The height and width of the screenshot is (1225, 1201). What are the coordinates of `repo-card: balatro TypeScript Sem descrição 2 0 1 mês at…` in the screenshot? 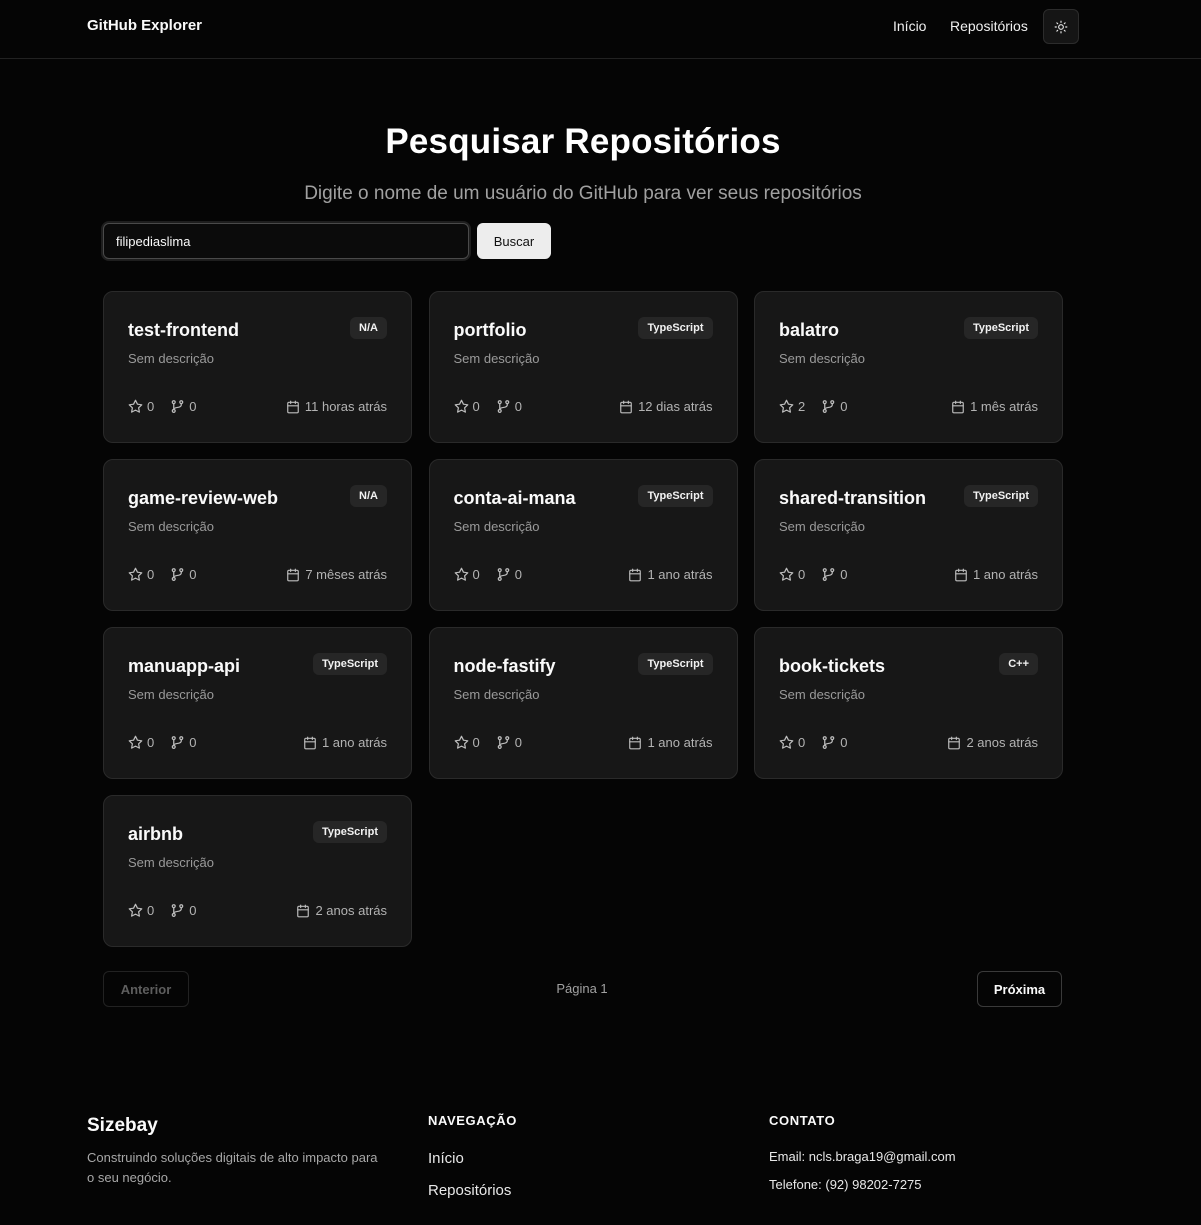 It's located at (908, 367).